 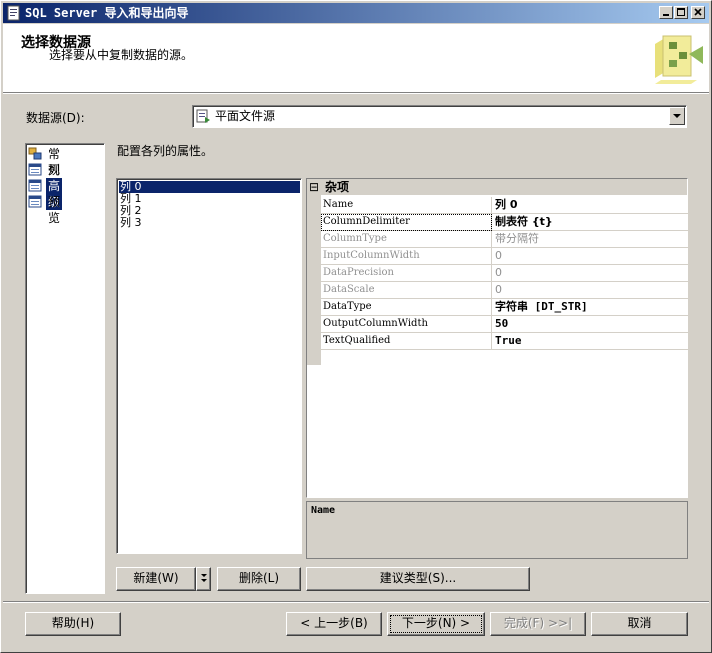 I want to click on cancel-button: 取消, so click(x=639, y=624).